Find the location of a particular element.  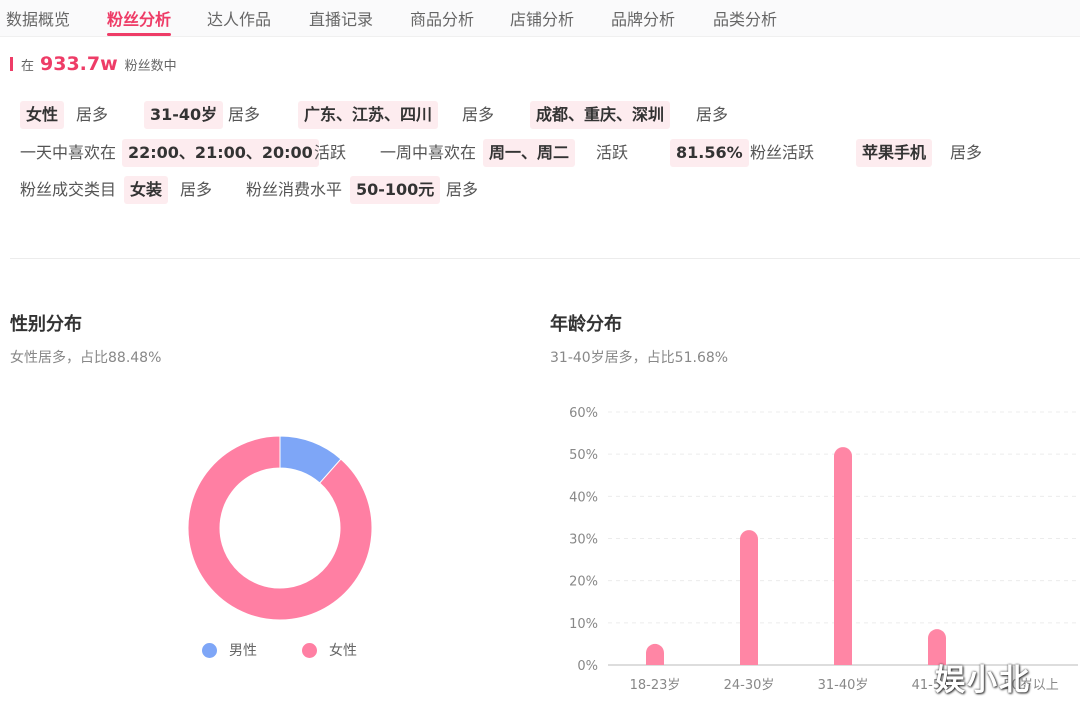

tab-shop-analysis: 店铺分析 is located at coordinates (542, 18).